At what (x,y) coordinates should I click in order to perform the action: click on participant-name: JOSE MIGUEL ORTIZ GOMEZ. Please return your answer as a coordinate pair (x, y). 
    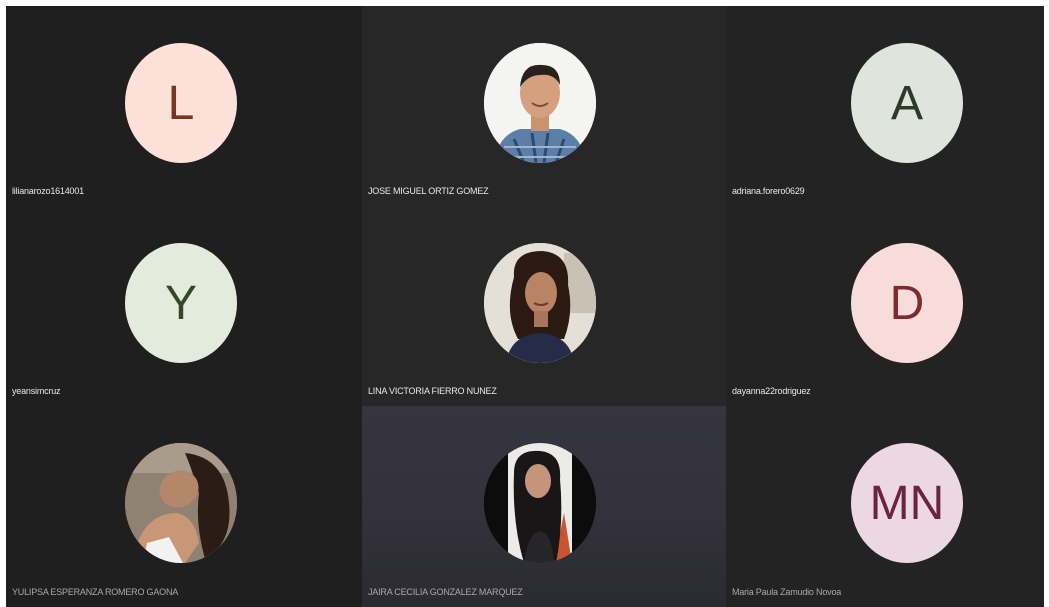
    Looking at the image, I should click on (428, 191).